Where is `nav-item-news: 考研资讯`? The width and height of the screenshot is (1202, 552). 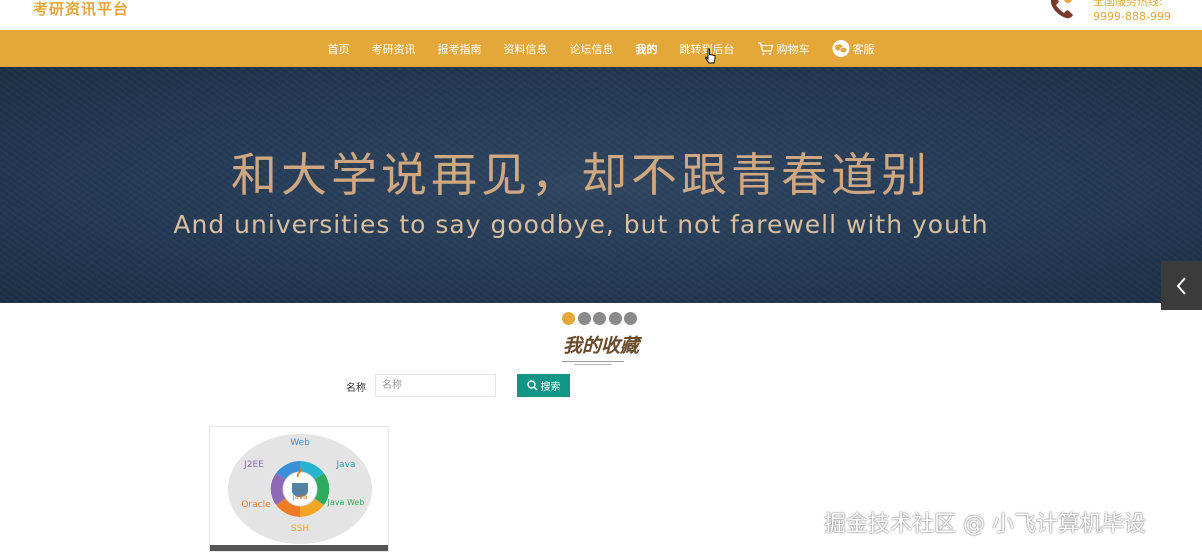
nav-item-news: 考研资讯 is located at coordinates (394, 49).